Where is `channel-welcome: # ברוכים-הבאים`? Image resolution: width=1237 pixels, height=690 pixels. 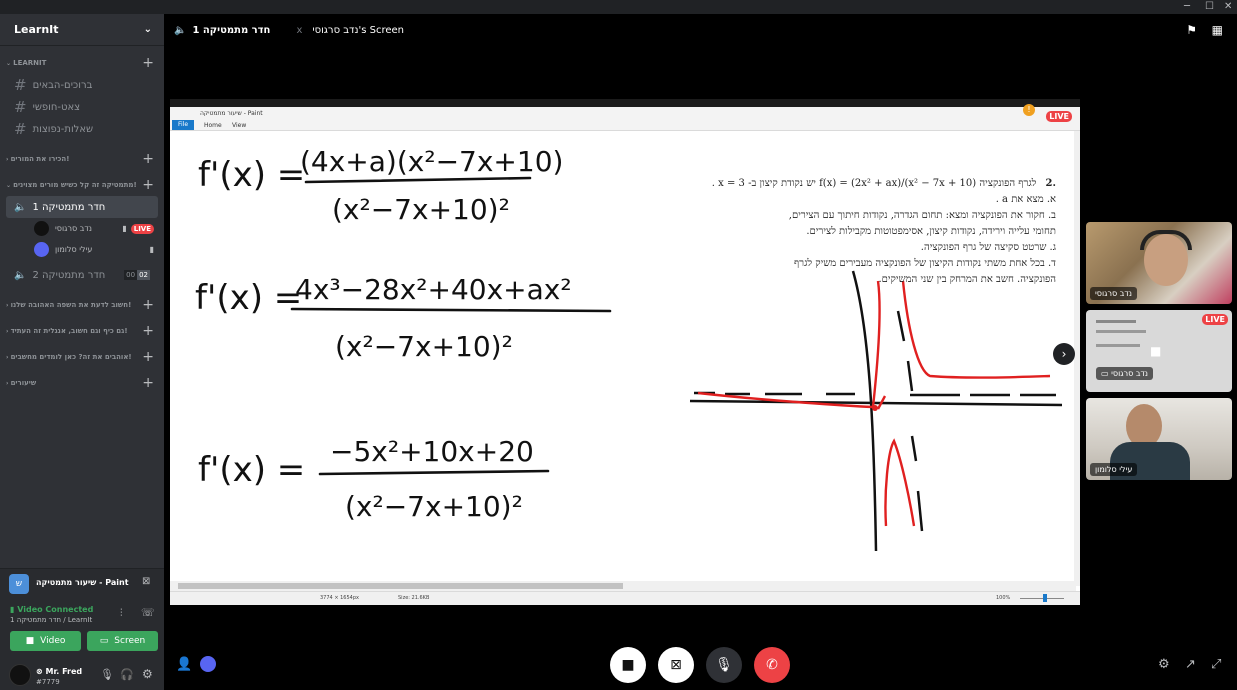
channel-welcome: # ברוכים-הבאים is located at coordinates (82, 85).